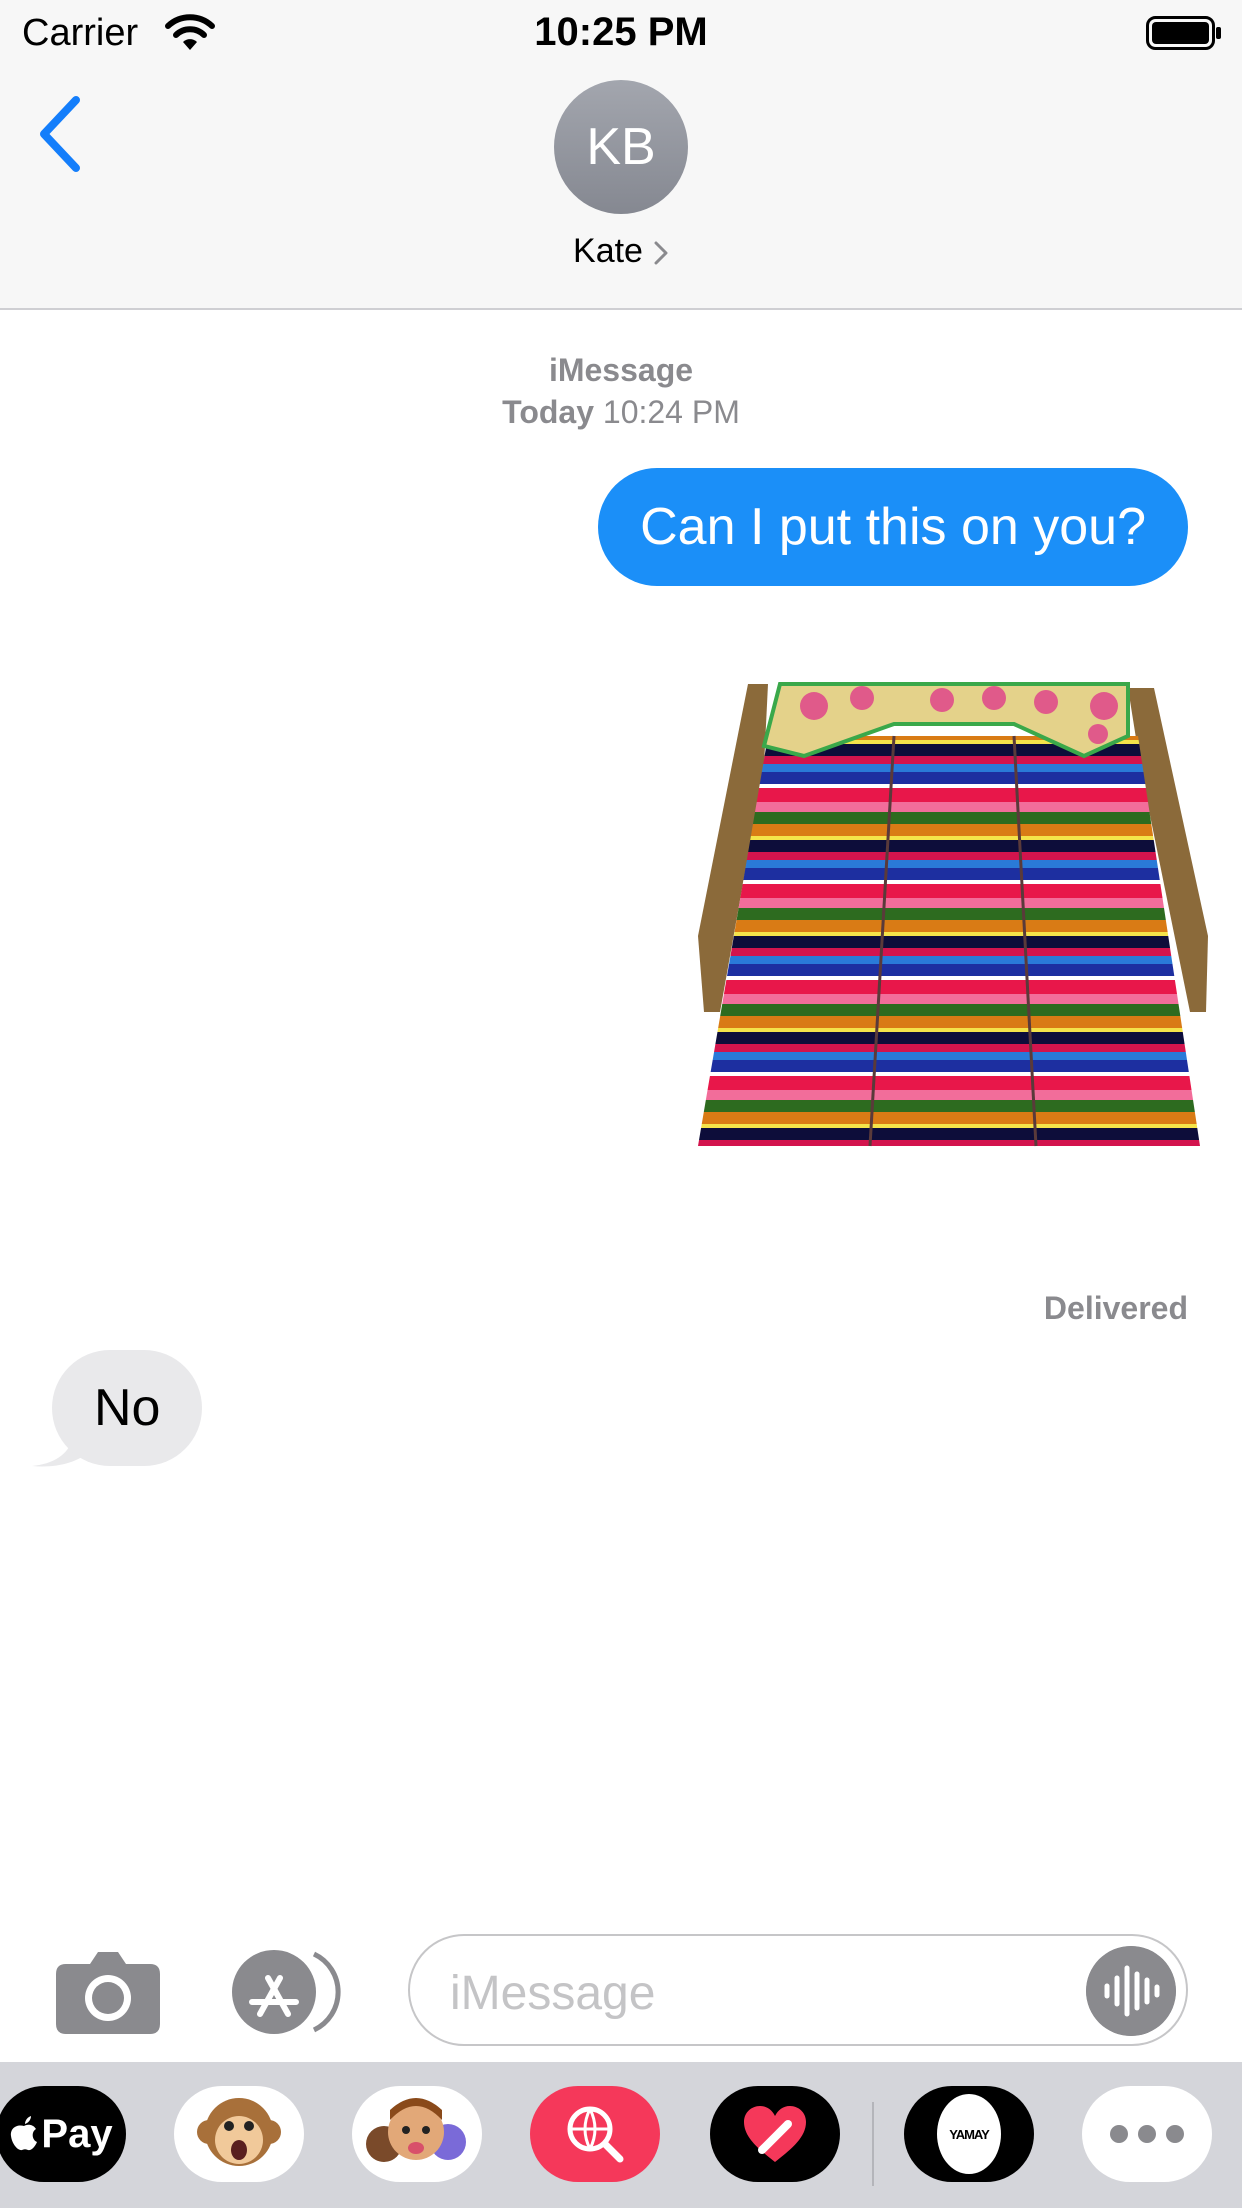 The image size is (1242, 2208). Describe the element at coordinates (61, 134) in the screenshot. I see `back-chevron-icon` at that location.